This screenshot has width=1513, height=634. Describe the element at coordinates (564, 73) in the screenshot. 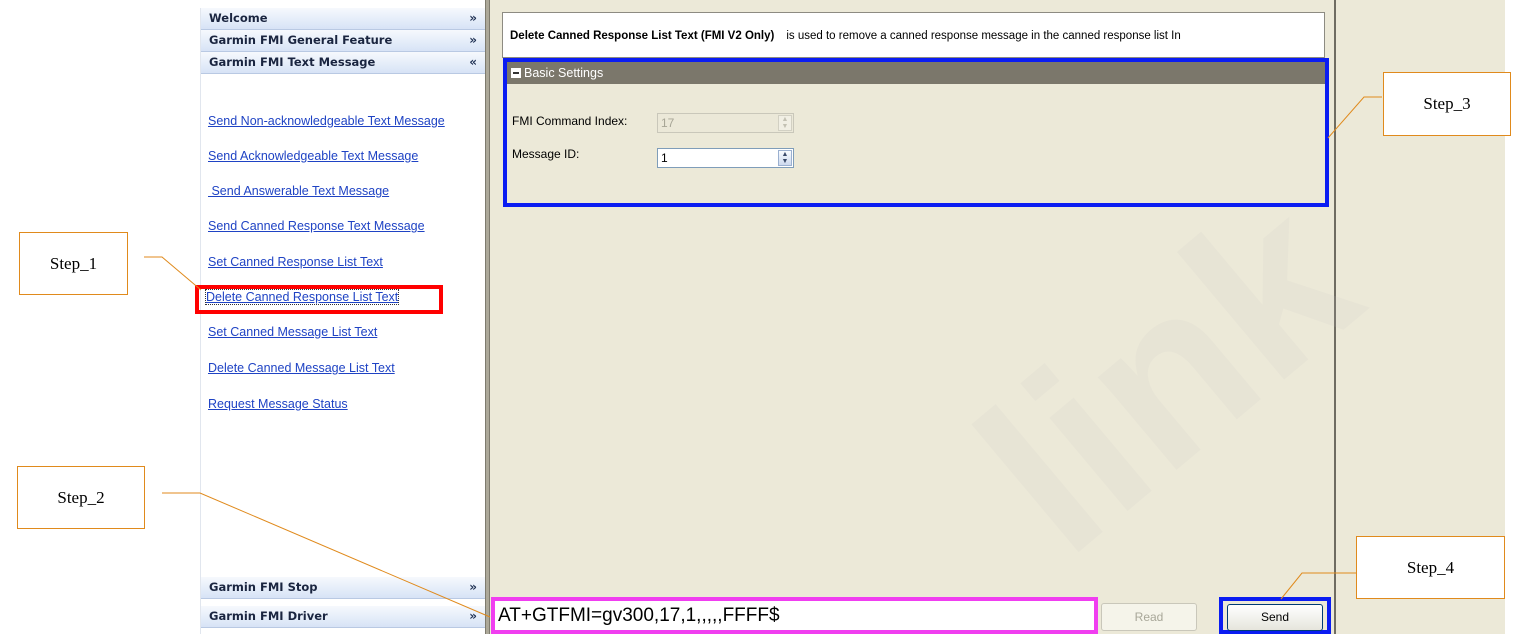

I see `basic-settings-title: Basic Settings` at that location.